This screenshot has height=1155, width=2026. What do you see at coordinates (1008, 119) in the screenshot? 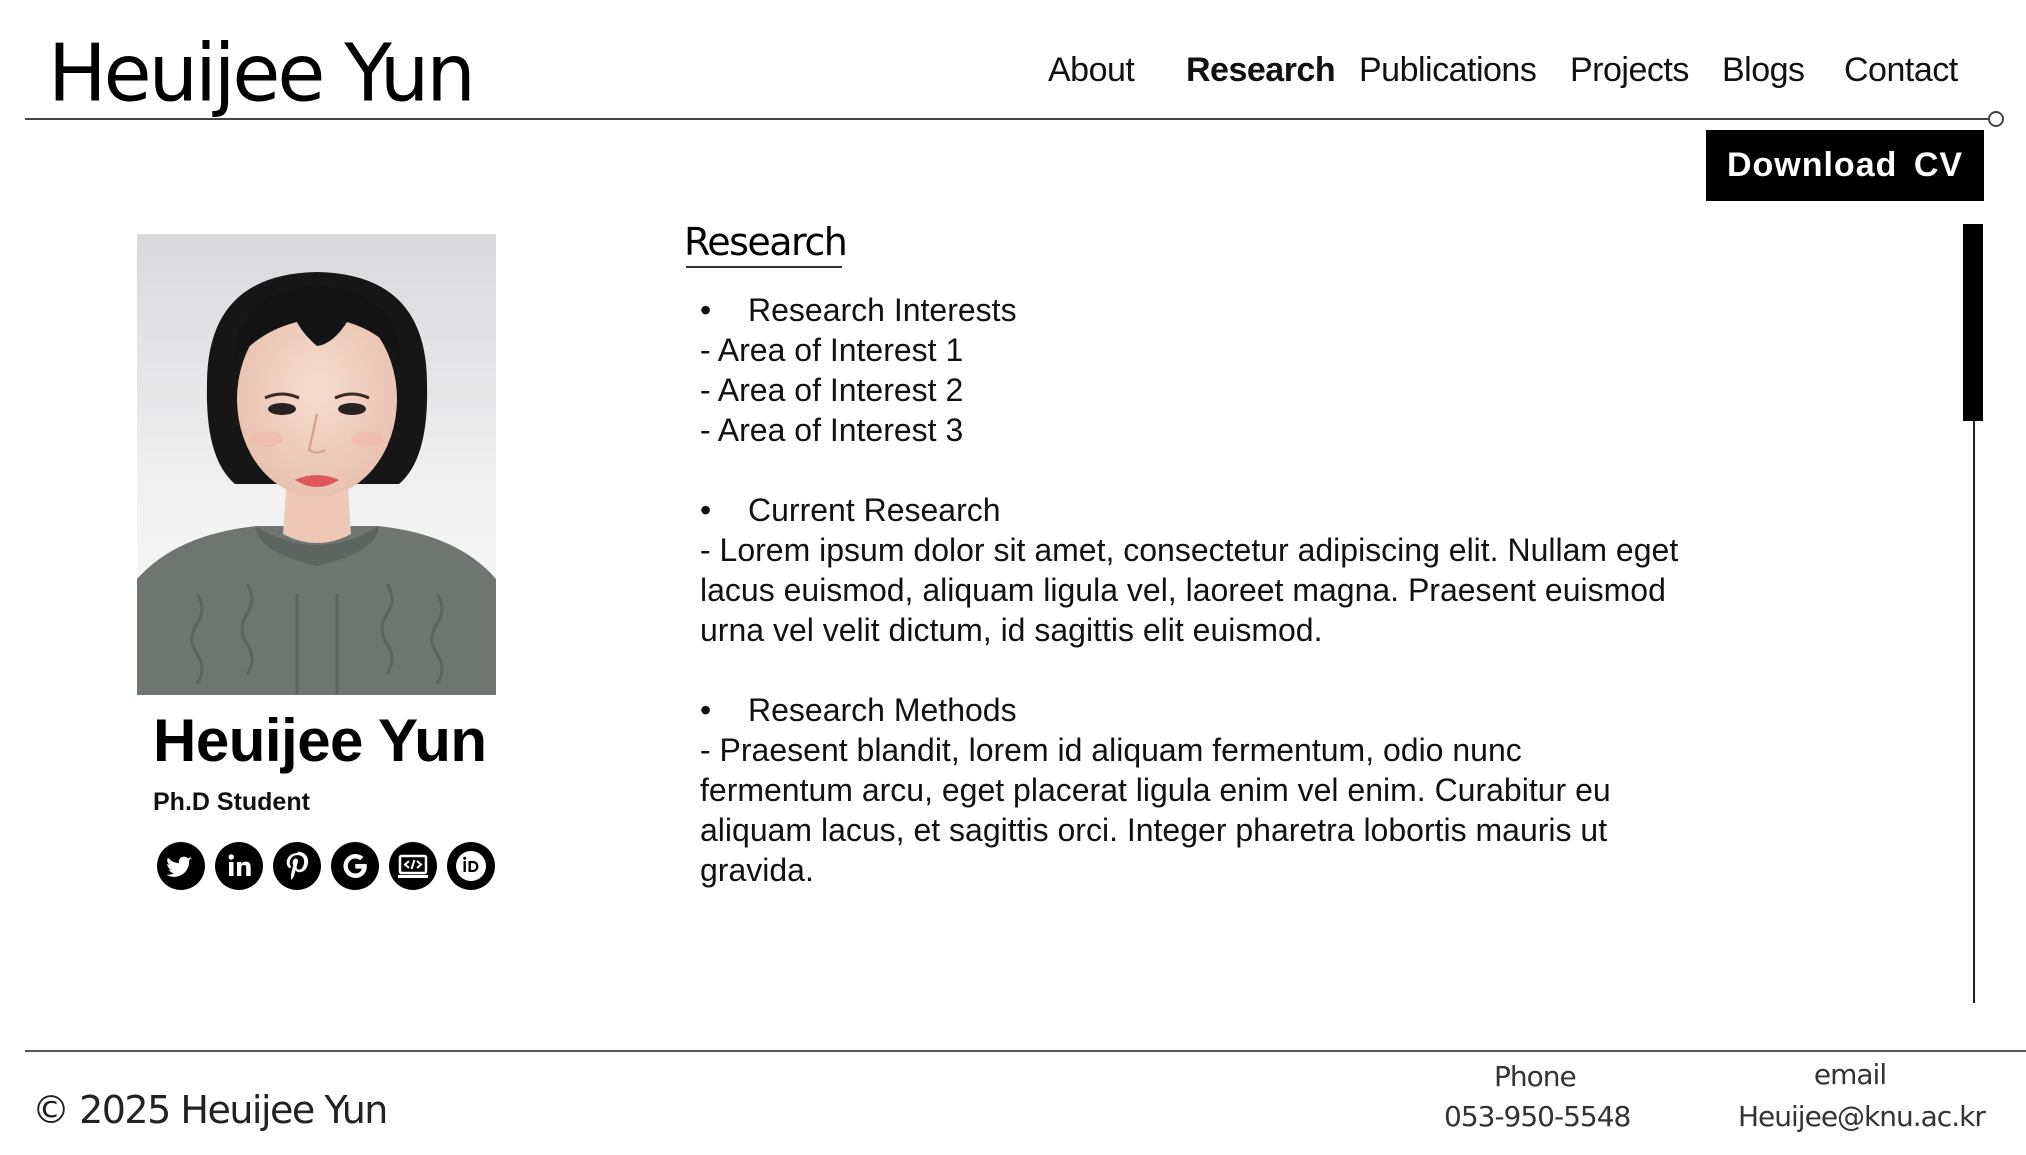
I see `header-divider` at bounding box center [1008, 119].